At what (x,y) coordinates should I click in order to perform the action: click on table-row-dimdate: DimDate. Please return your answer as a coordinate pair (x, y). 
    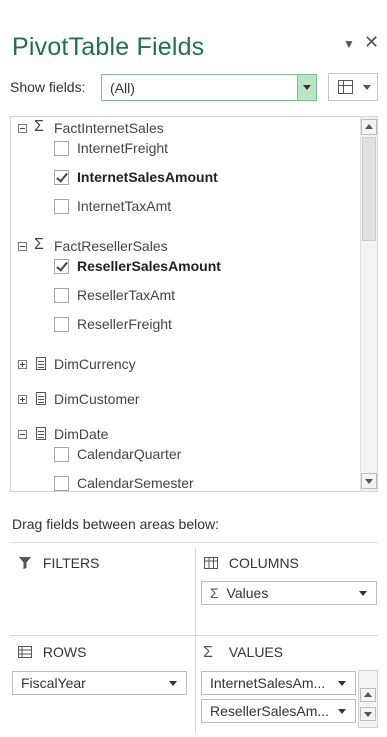
    Looking at the image, I should click on (181, 436).